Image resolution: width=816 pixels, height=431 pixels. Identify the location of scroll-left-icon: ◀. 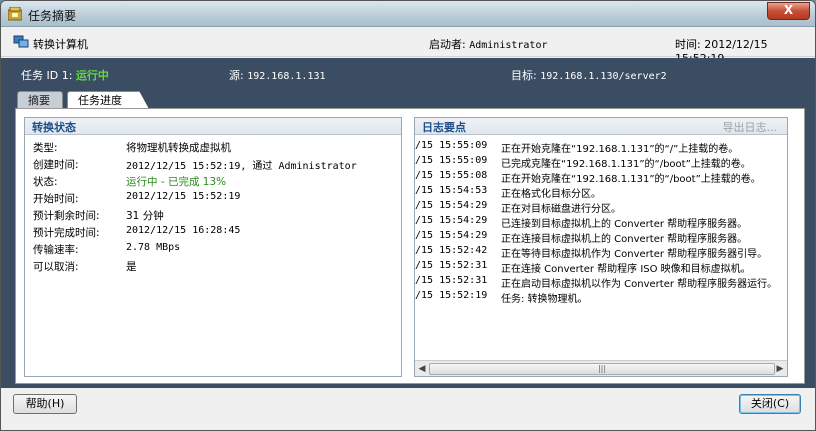
(422, 369).